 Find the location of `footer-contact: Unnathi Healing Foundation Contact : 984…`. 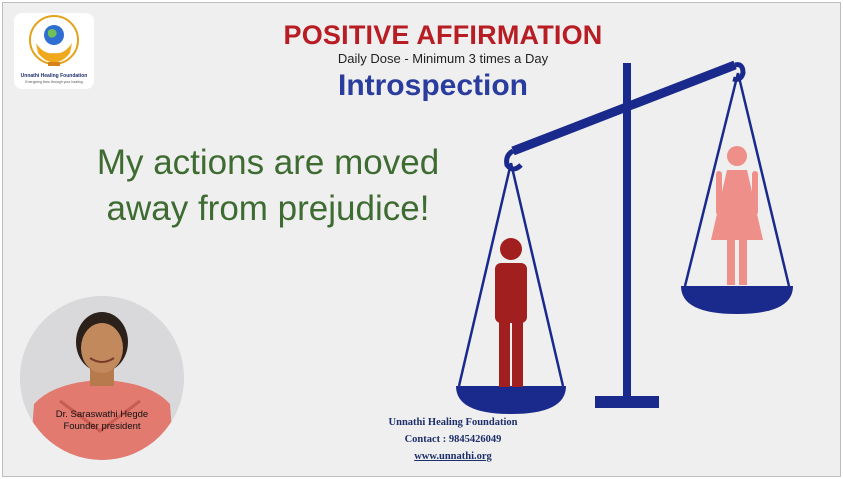

footer-contact: Unnathi Healing Foundation Contact : 984… is located at coordinates (453, 439).